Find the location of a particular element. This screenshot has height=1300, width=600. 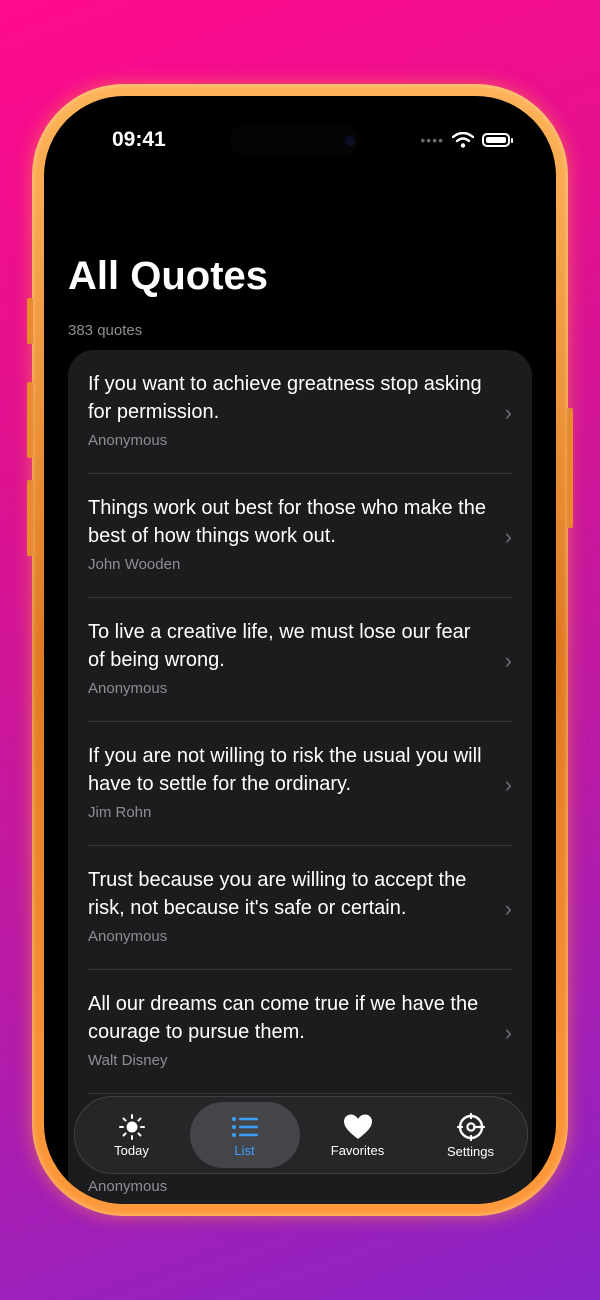

quote-author: Walt Disney is located at coordinates (128, 1060).